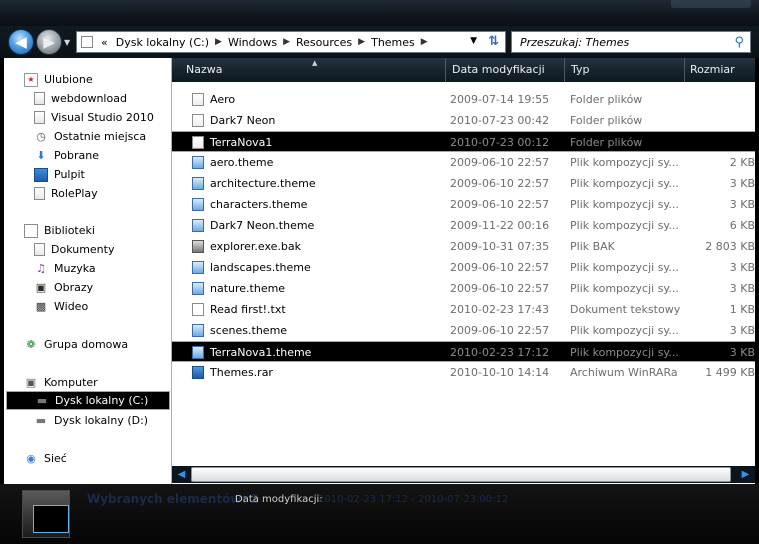 This screenshot has width=759, height=544. I want to click on homegroup-icon: ❁, so click(31, 344).